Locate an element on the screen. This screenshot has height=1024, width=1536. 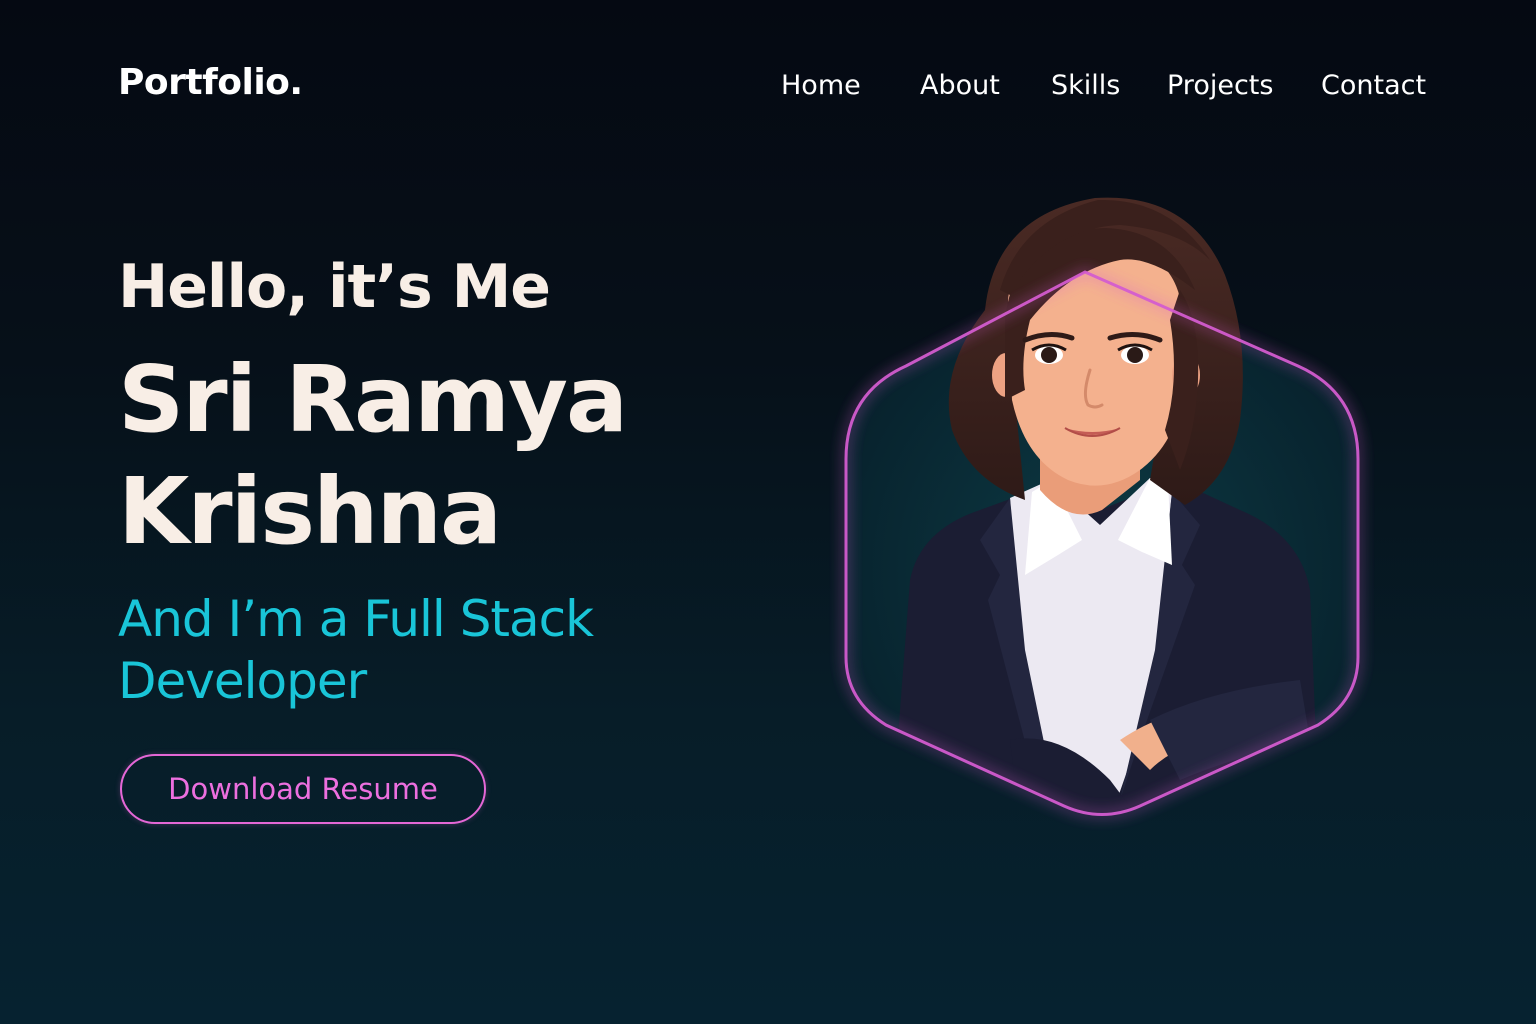
main-nav: Home About Skills Projects Contact is located at coordinates (768, 88).